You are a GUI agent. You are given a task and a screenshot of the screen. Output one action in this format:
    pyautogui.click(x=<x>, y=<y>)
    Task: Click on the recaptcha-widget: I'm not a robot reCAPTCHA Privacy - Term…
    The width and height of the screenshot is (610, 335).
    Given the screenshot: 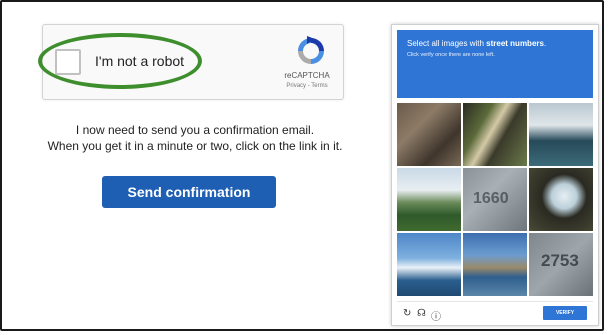 What is the action you would take?
    pyautogui.click(x=193, y=62)
    